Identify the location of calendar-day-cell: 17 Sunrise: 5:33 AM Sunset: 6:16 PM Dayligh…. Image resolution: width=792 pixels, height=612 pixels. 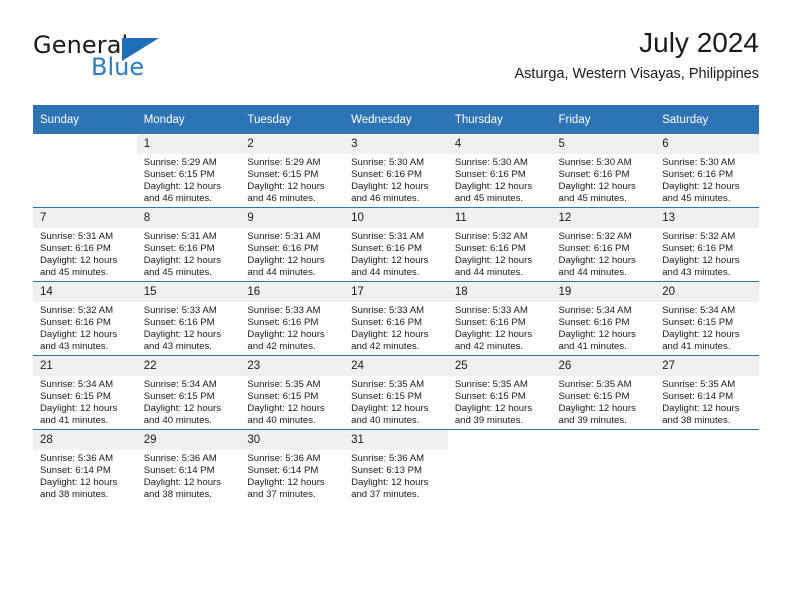
(396, 318).